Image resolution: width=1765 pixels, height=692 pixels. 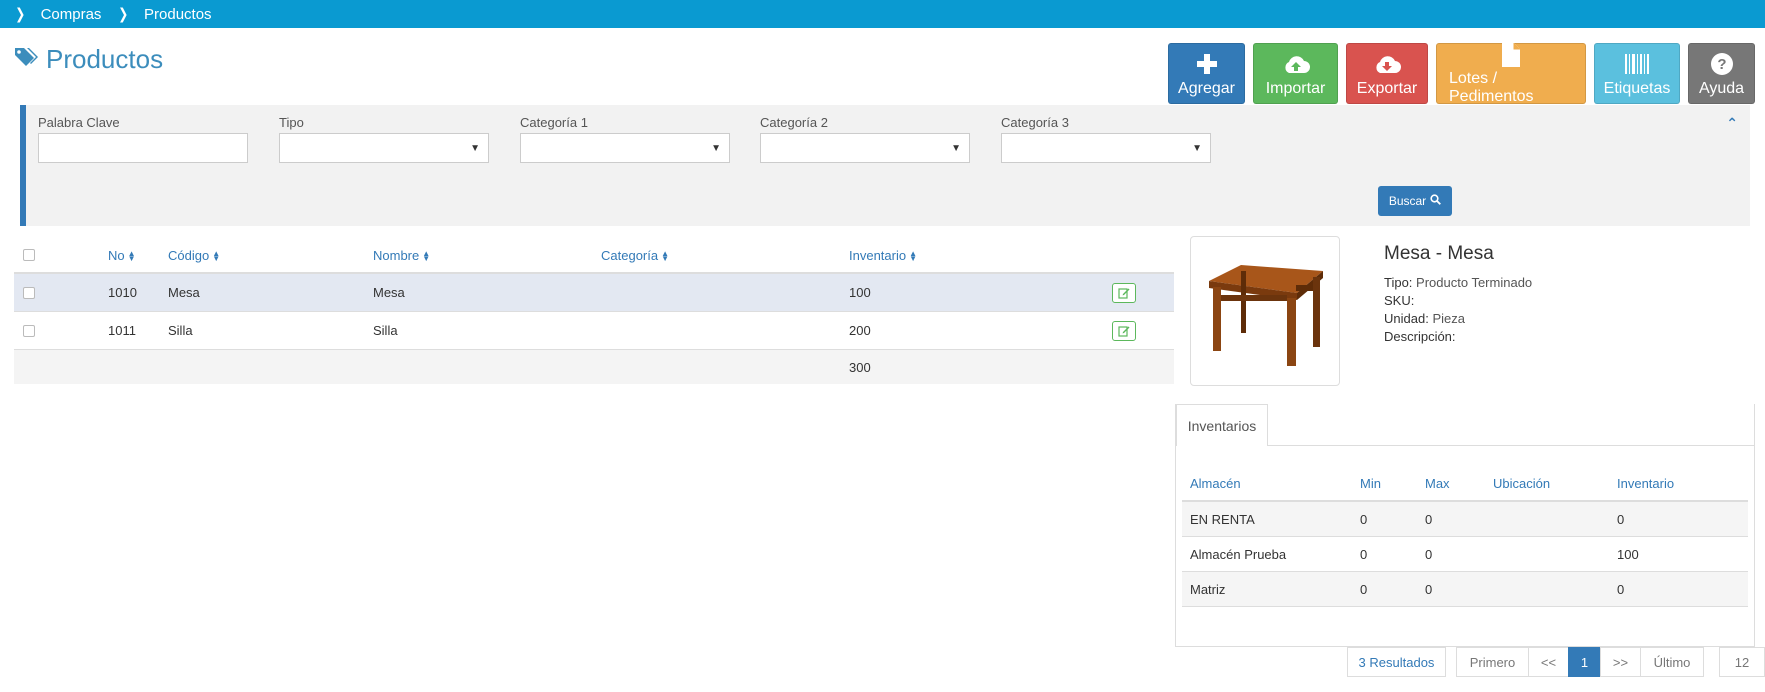 I want to click on barcode-icon, so click(x=1637, y=64).